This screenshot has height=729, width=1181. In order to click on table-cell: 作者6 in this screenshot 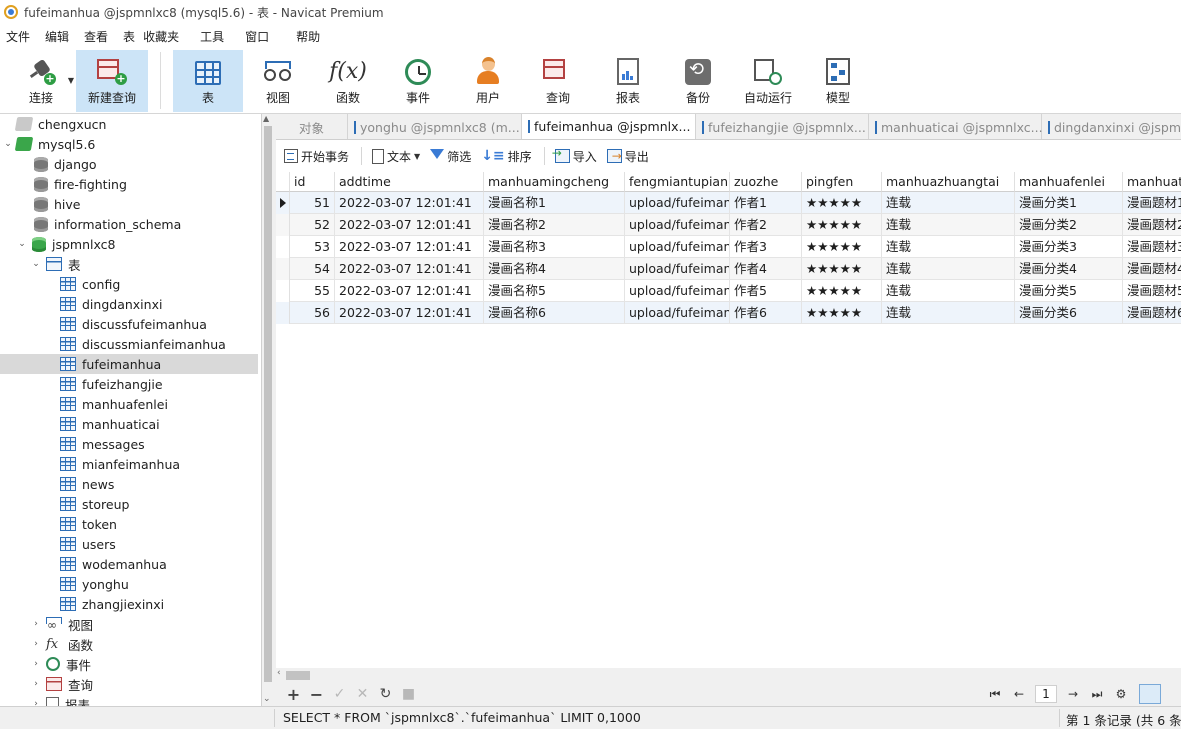, I will do `click(766, 313)`.